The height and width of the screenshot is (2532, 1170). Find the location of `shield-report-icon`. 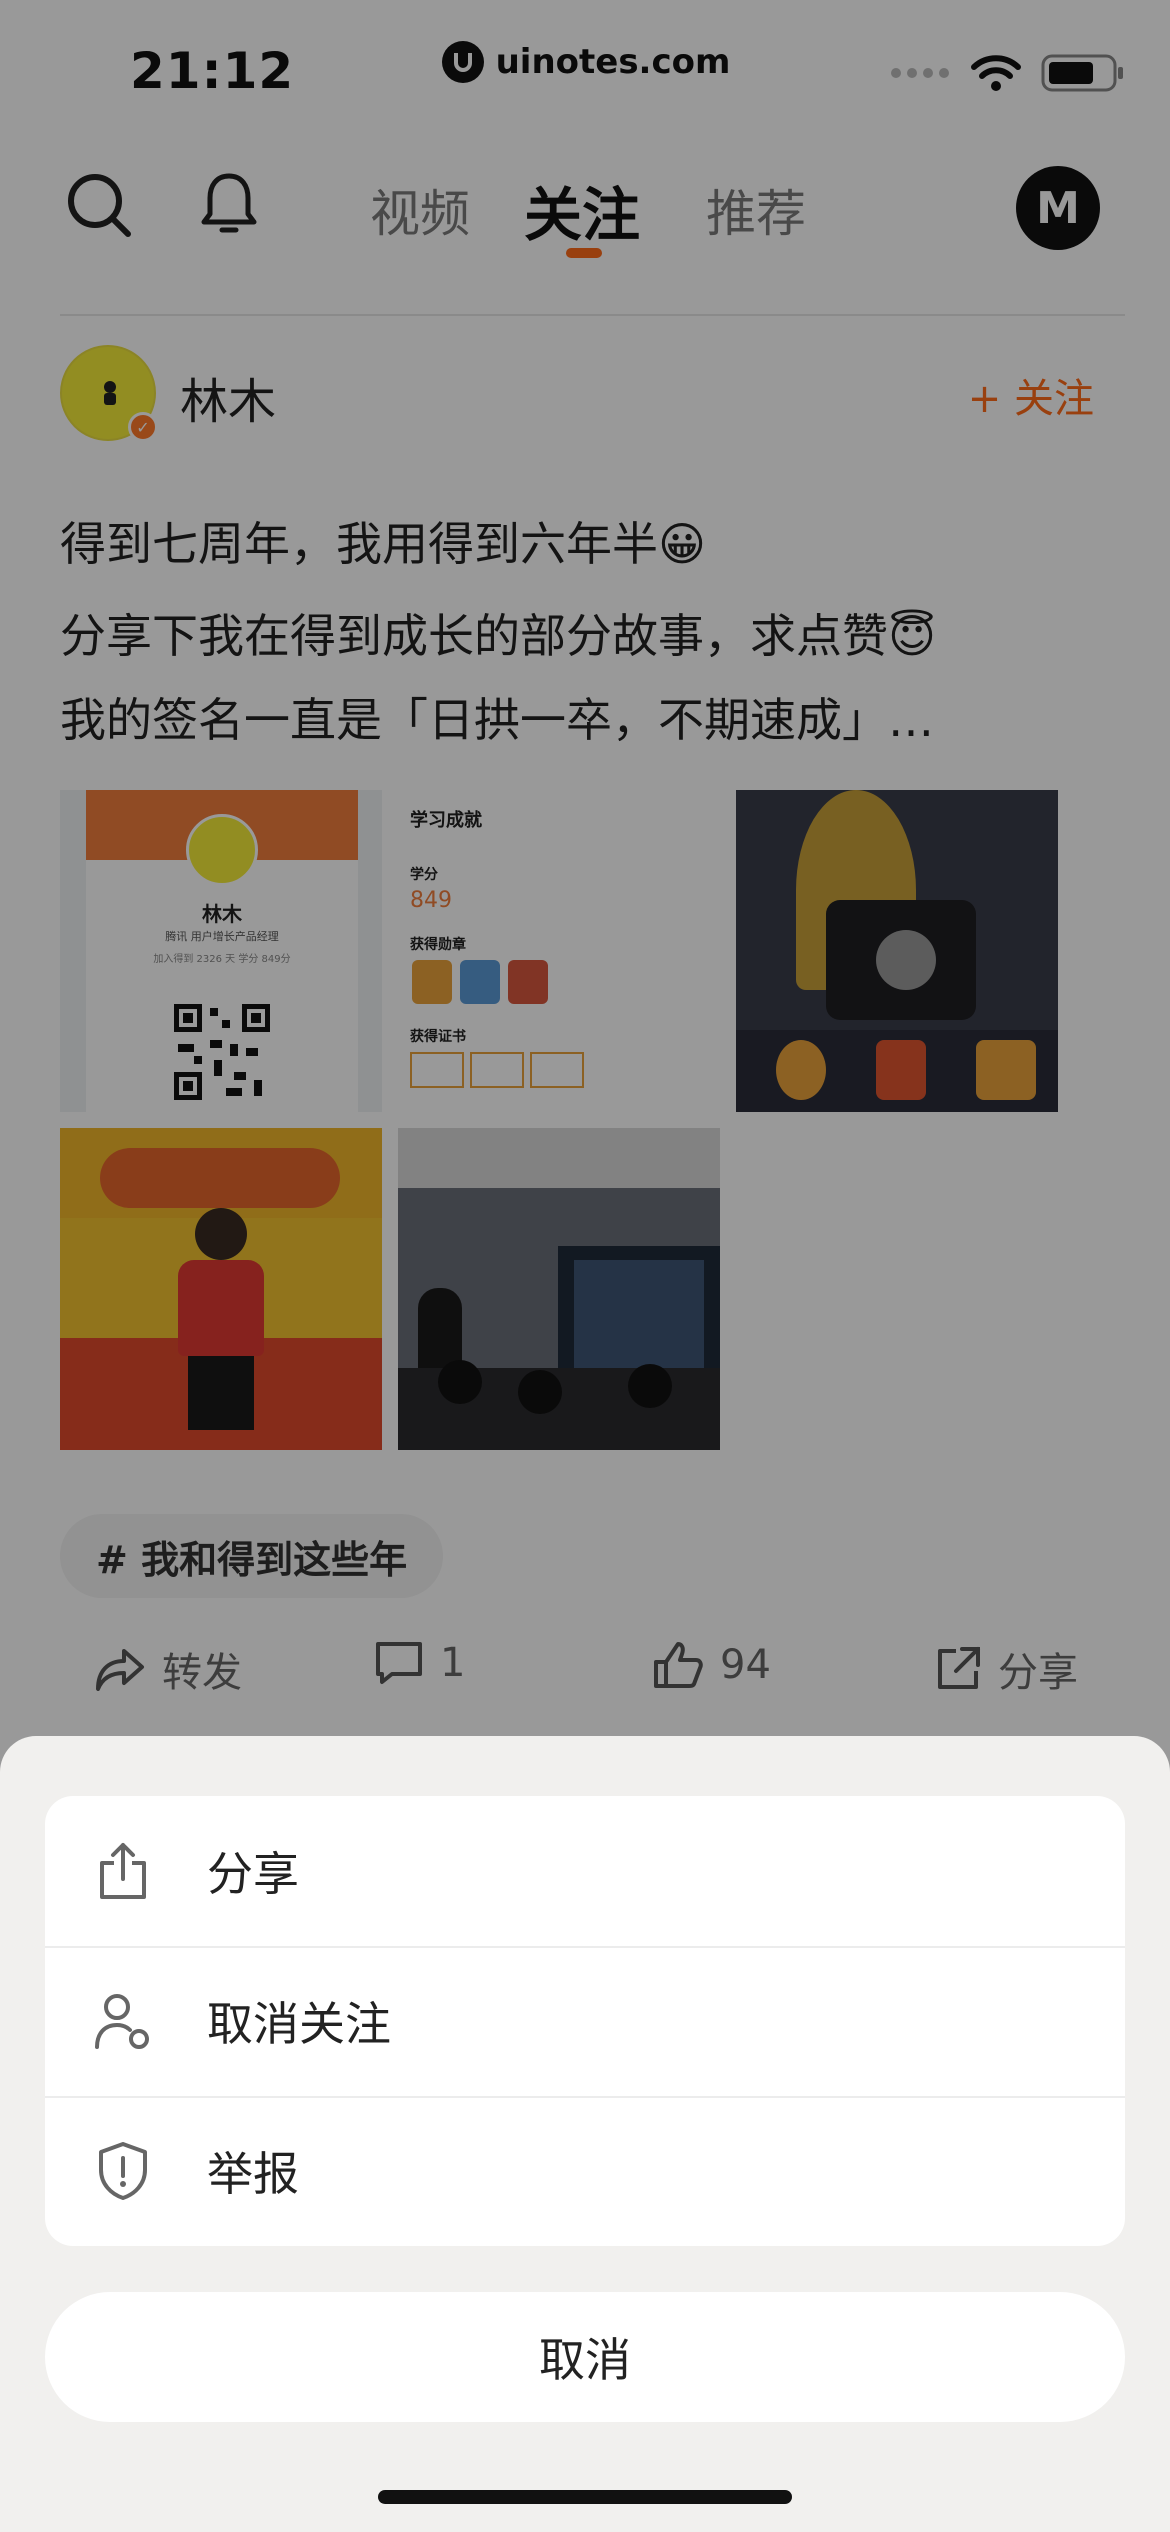

shield-report-icon is located at coordinates (123, 2171).